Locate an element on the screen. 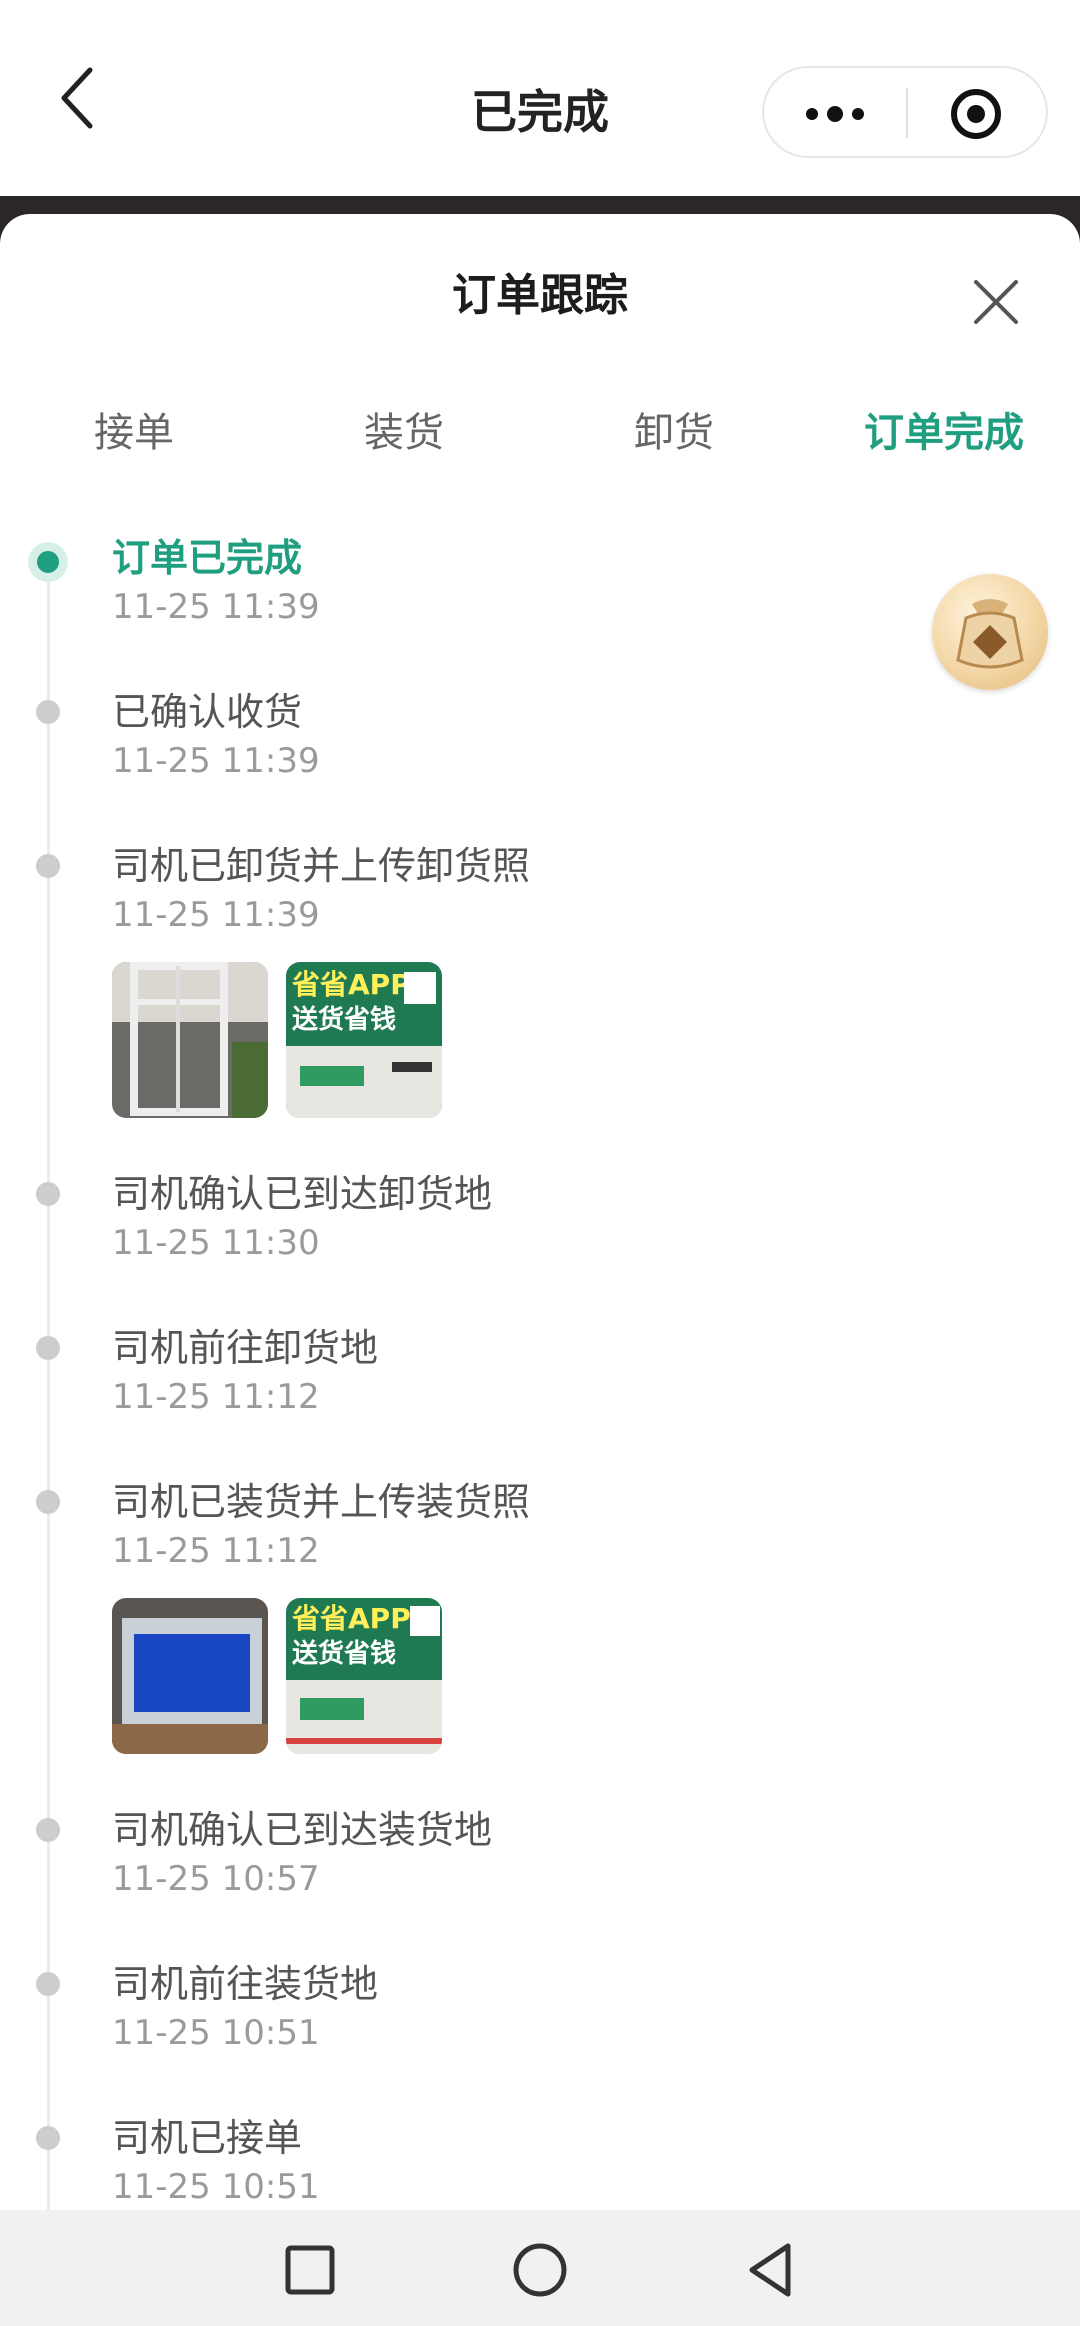 The image size is (1080, 2326). circle-icon is located at coordinates (540, 2270).